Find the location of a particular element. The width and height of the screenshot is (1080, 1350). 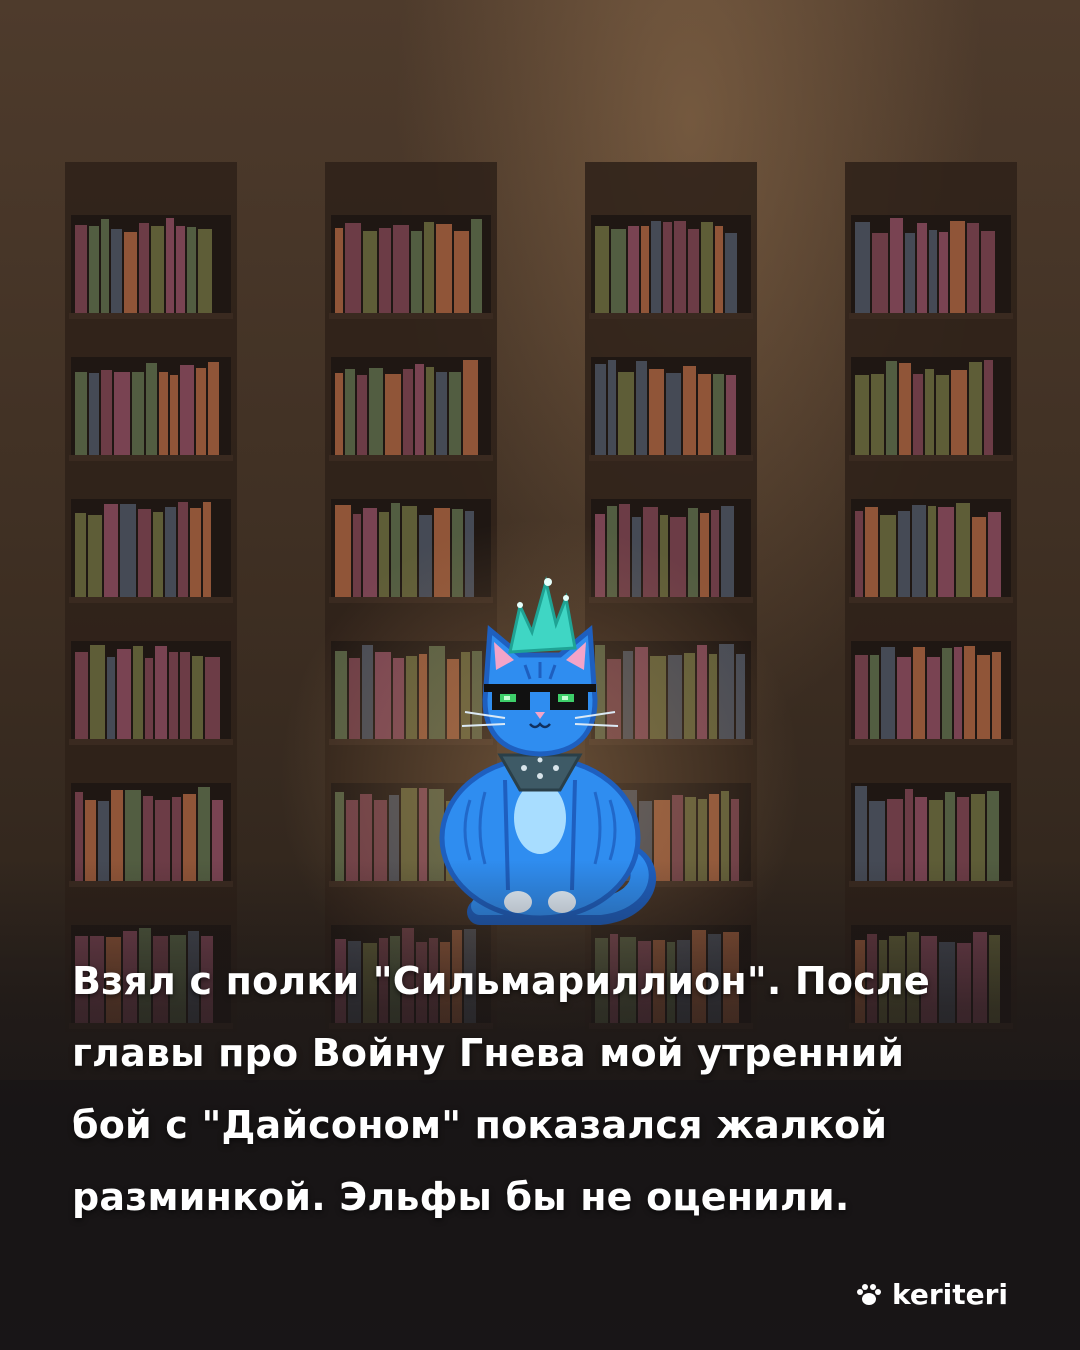

brand-watermark: keriteri is located at coordinates (932, 1294).